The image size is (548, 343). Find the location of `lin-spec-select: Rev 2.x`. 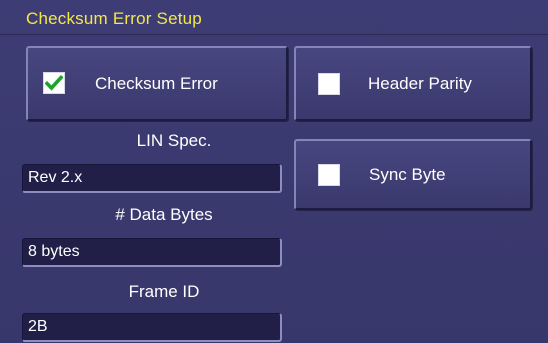

lin-spec-select: Rev 2.x is located at coordinates (152, 178).